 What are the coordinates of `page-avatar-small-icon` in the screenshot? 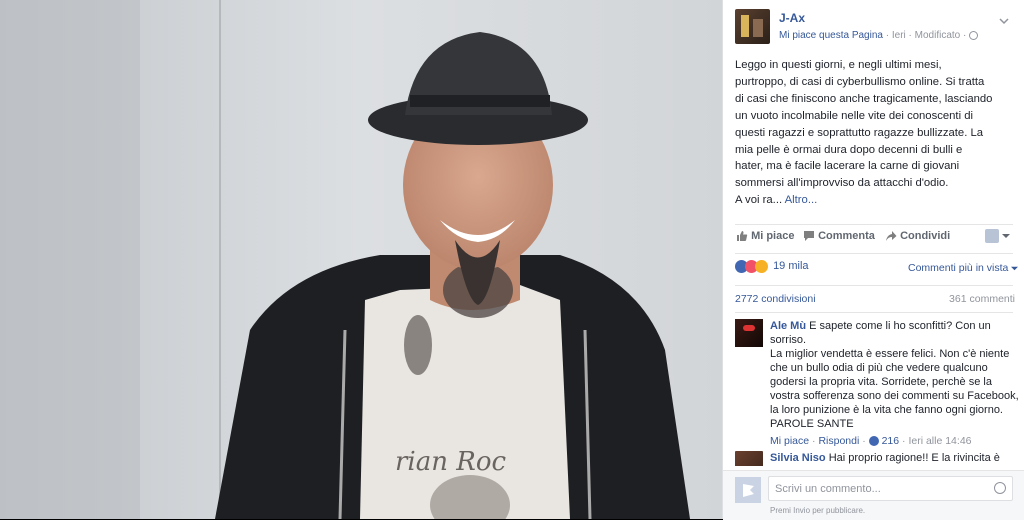 It's located at (992, 236).